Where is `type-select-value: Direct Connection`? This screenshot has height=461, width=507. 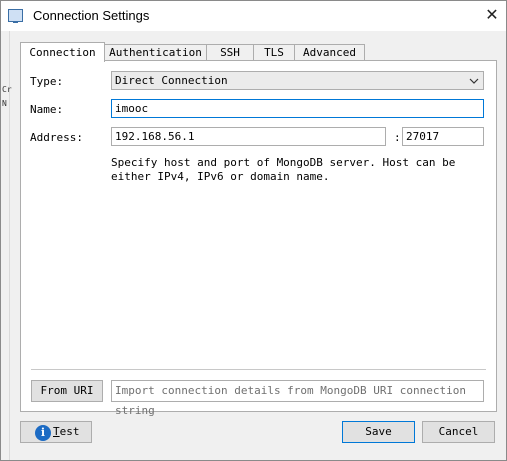 type-select-value: Direct Connection is located at coordinates (171, 80).